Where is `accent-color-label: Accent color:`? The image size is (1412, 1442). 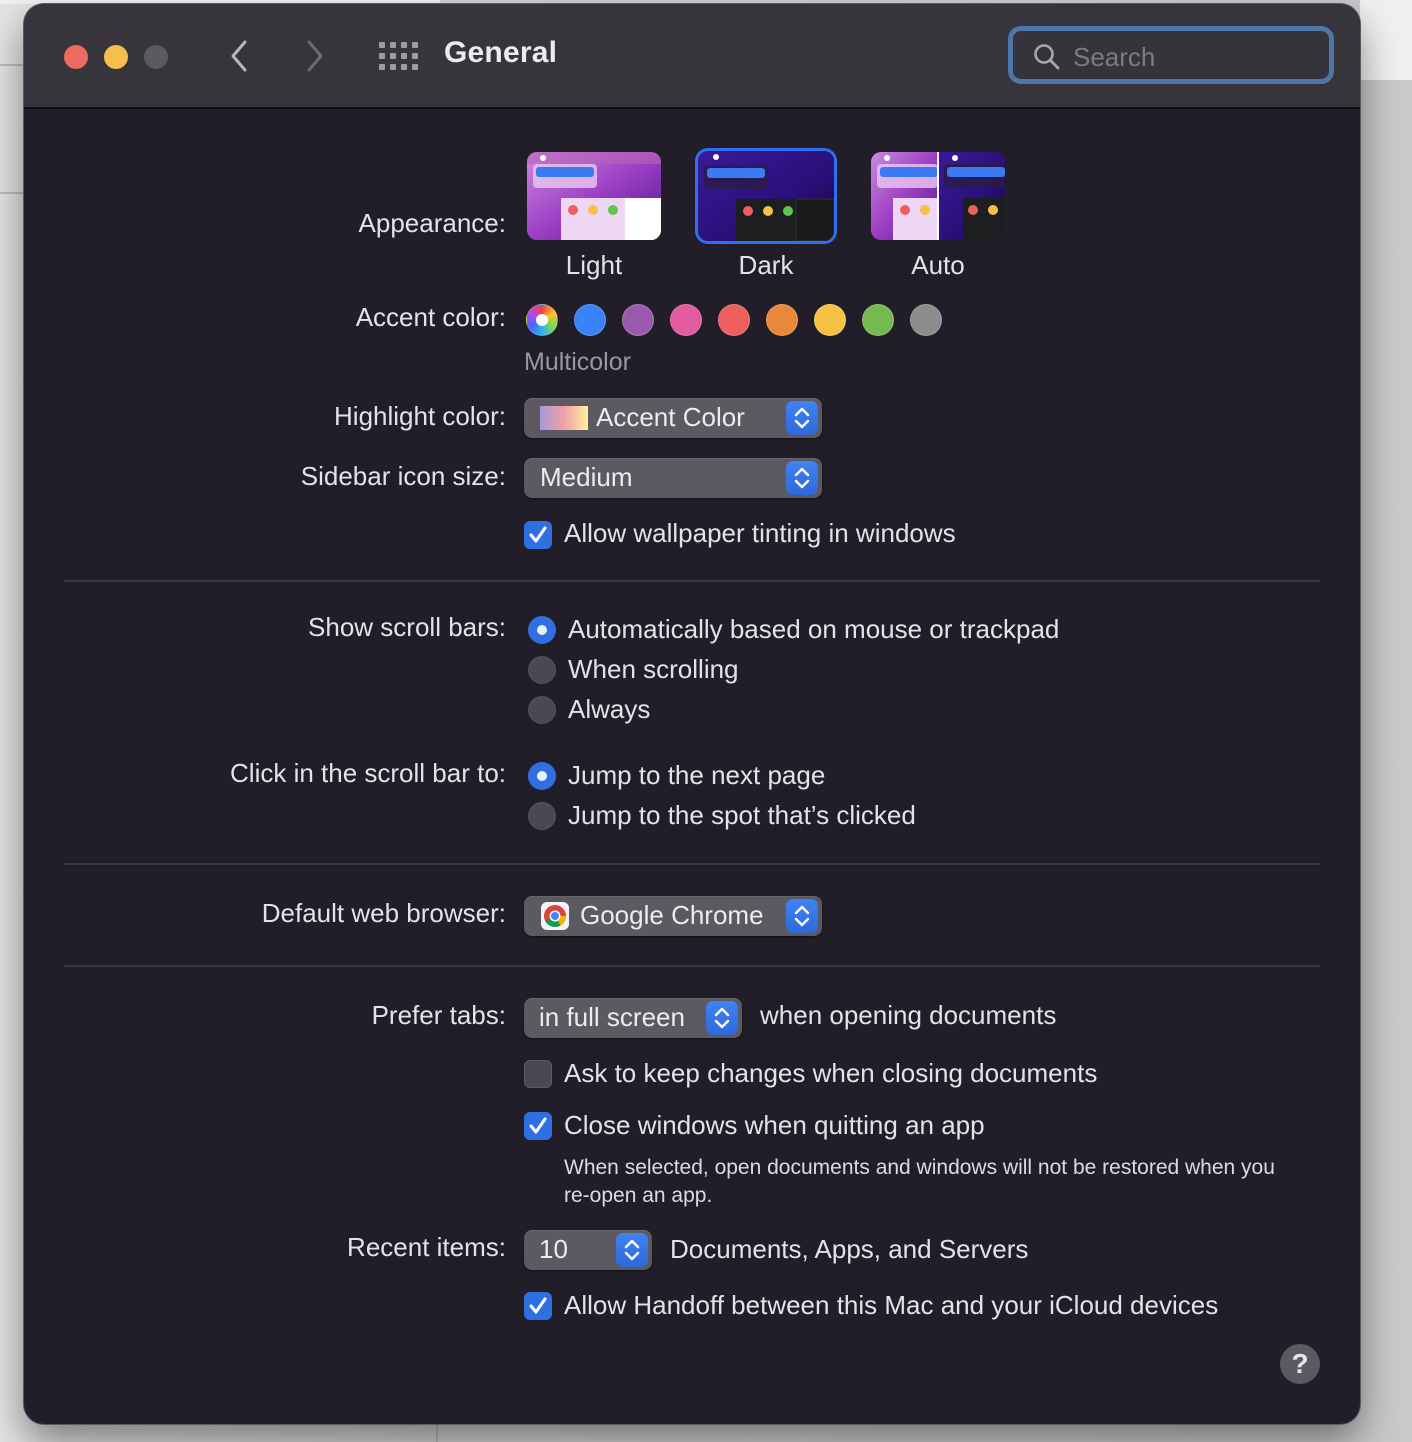
accent-color-label: Accent color: is located at coordinates (430, 317).